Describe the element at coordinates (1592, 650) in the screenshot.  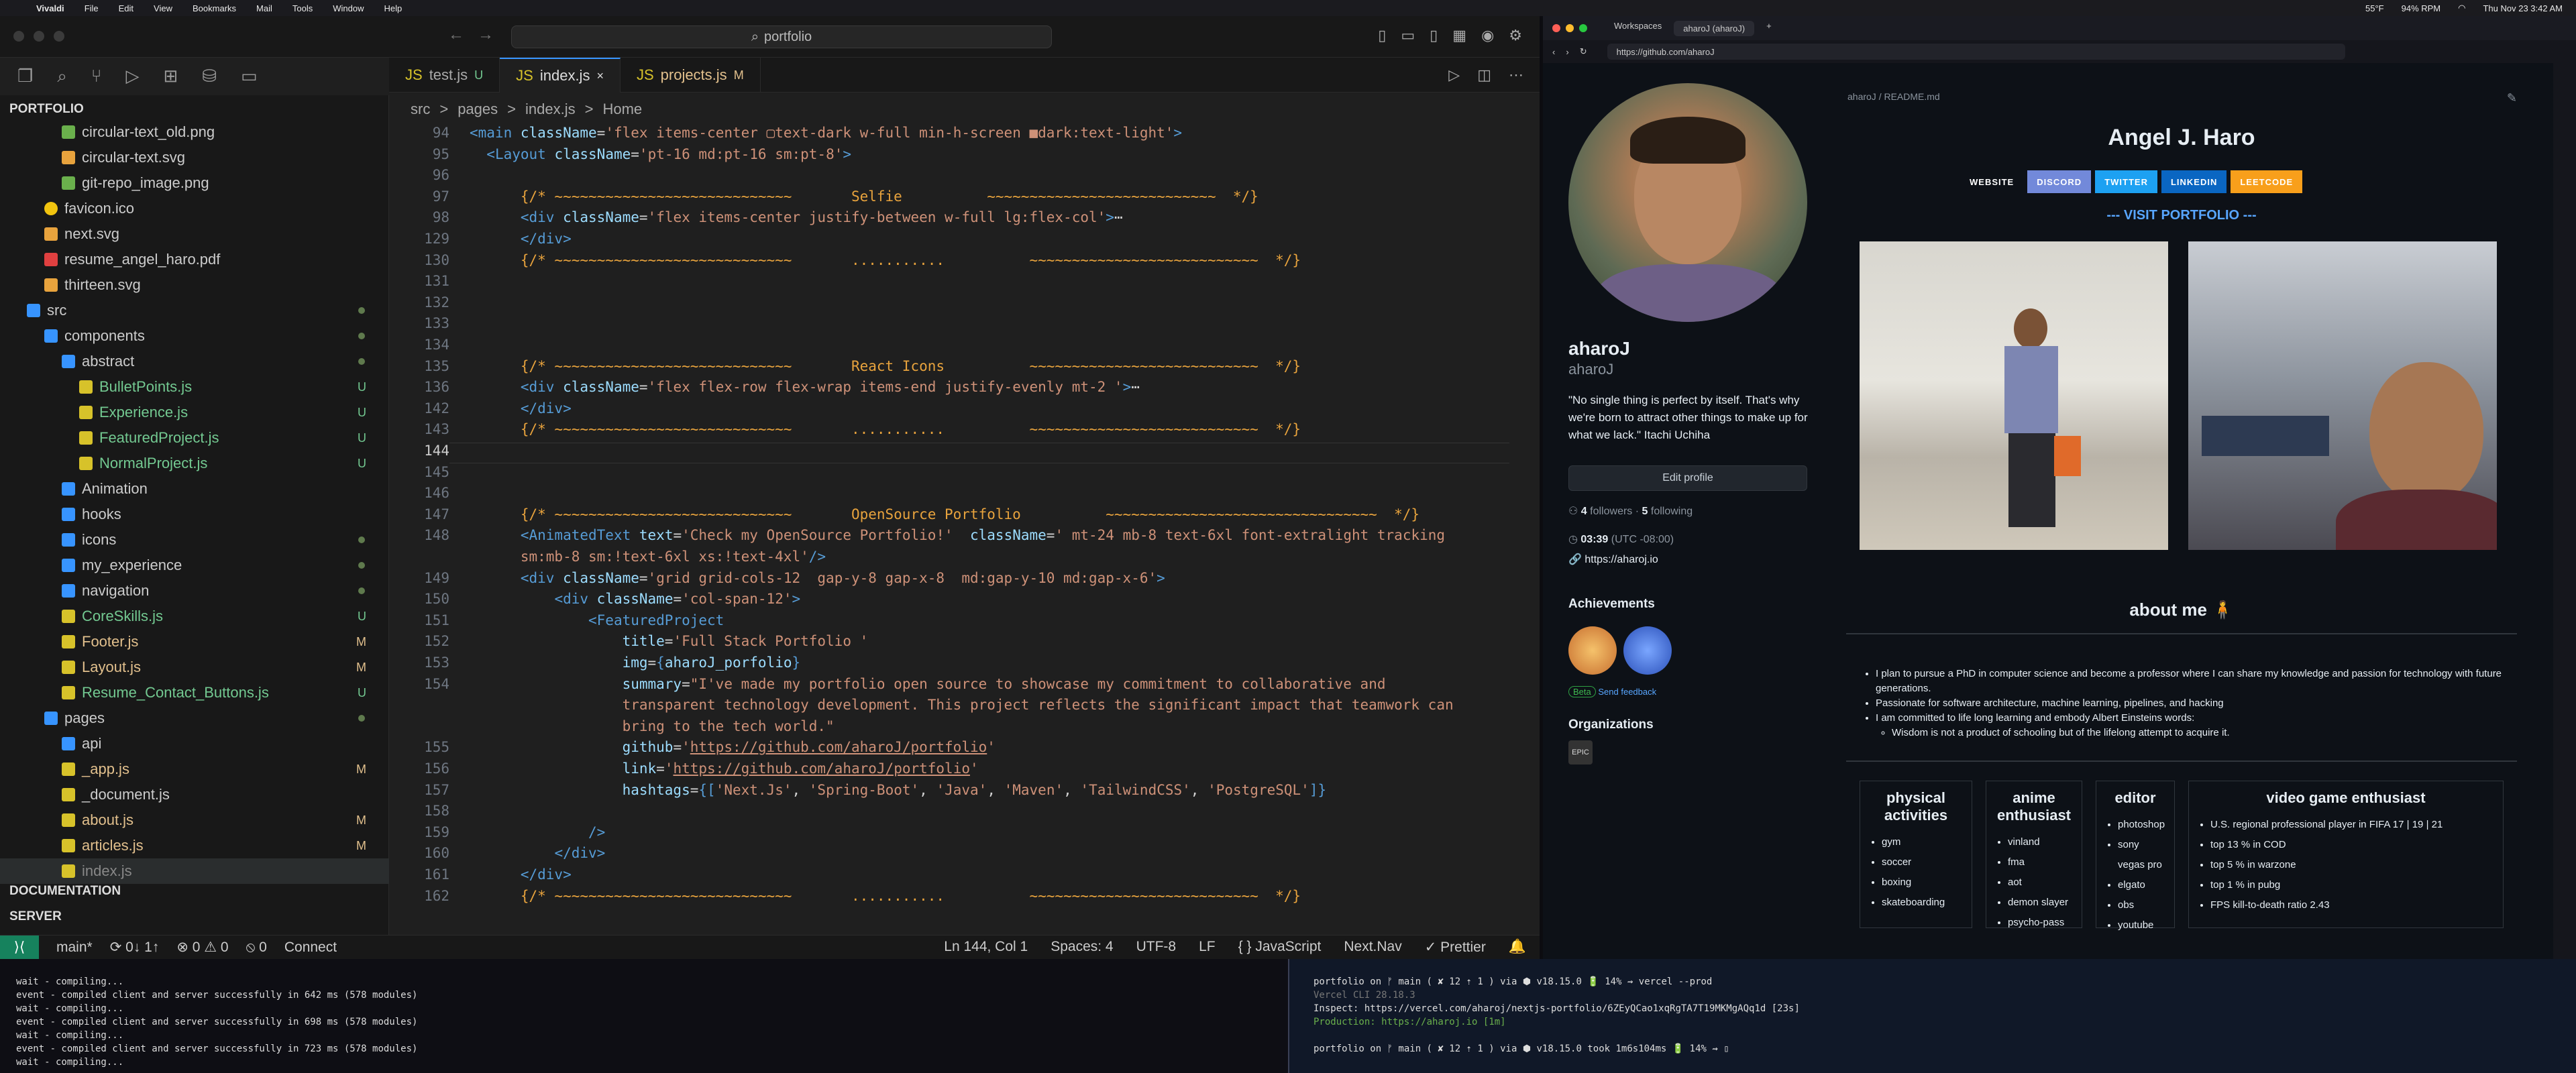
I see `achievement-badge` at that location.